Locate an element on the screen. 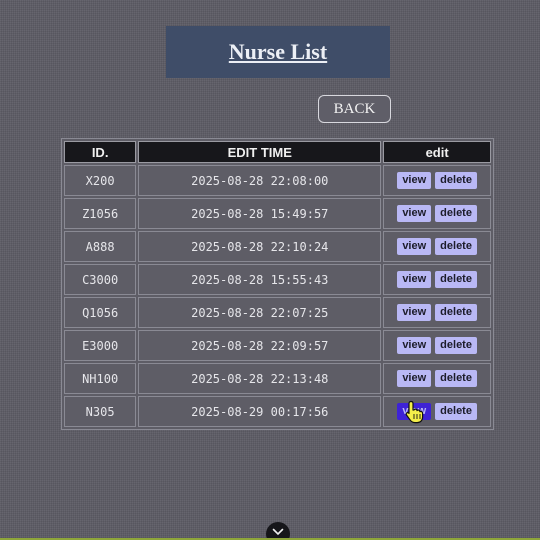 The height and width of the screenshot is (540, 540). cell-edit-time: 2025-08-28 22:13:48 is located at coordinates (260, 378).